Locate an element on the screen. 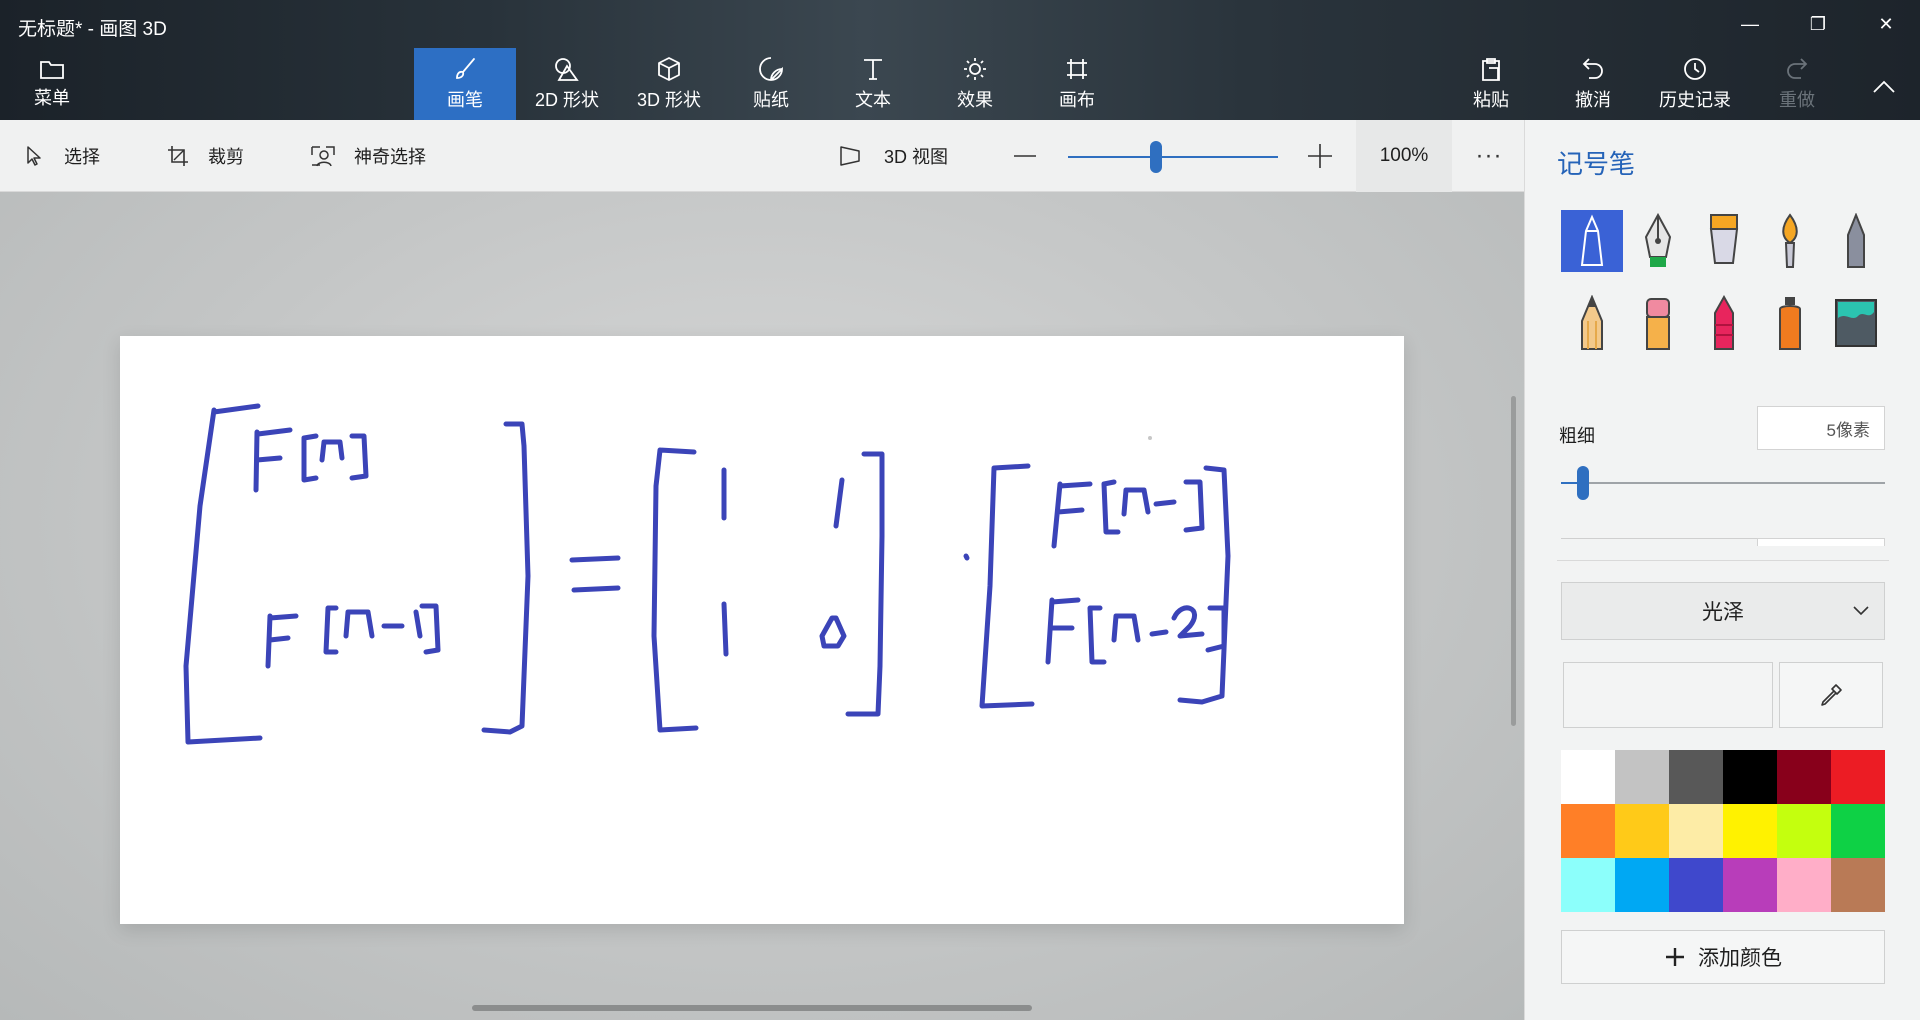 This screenshot has width=1920, height=1020. eraser-icon is located at coordinates (1658, 324).